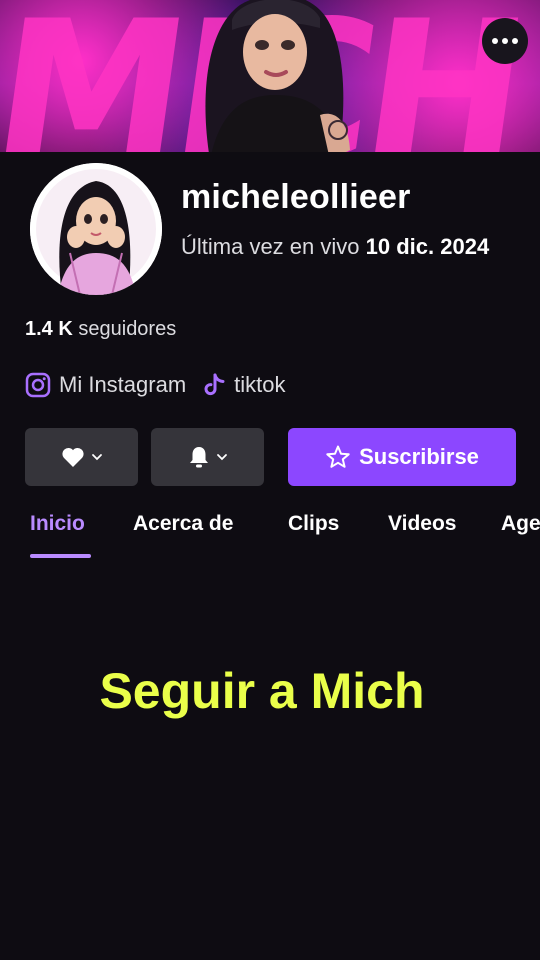 The width and height of the screenshot is (540, 960). I want to click on followers-number: 1.4 K, so click(49, 329).